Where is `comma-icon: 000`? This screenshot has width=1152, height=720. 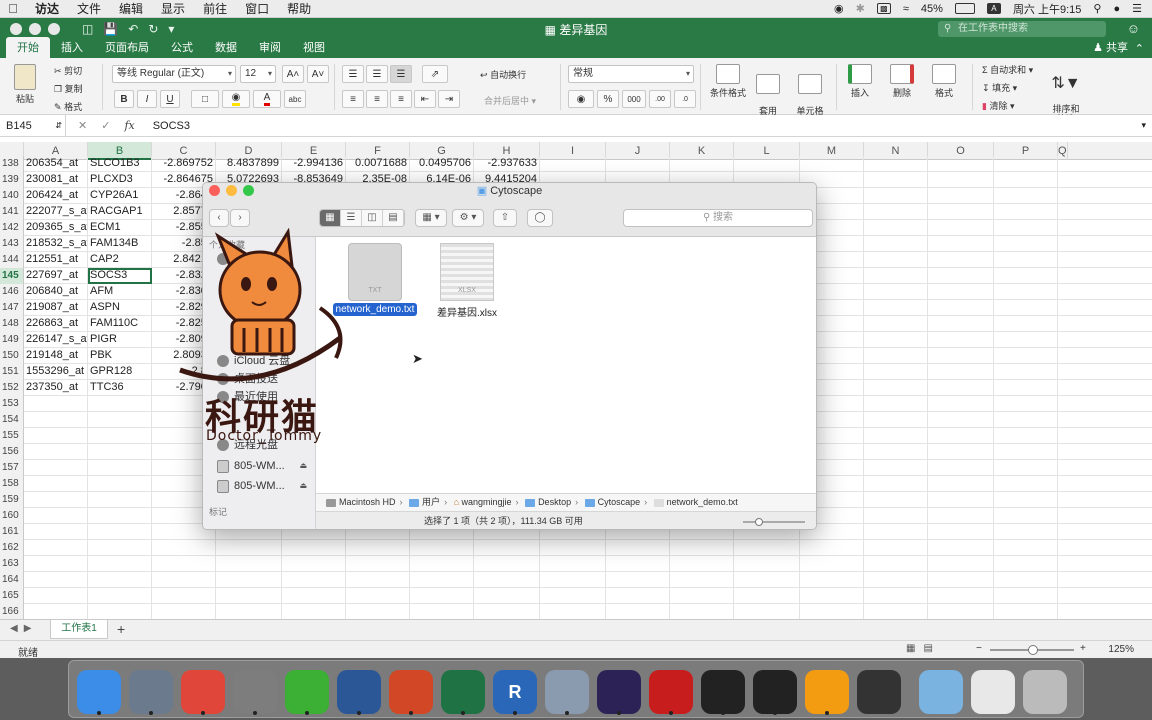
comma-icon: 000 is located at coordinates (634, 99).